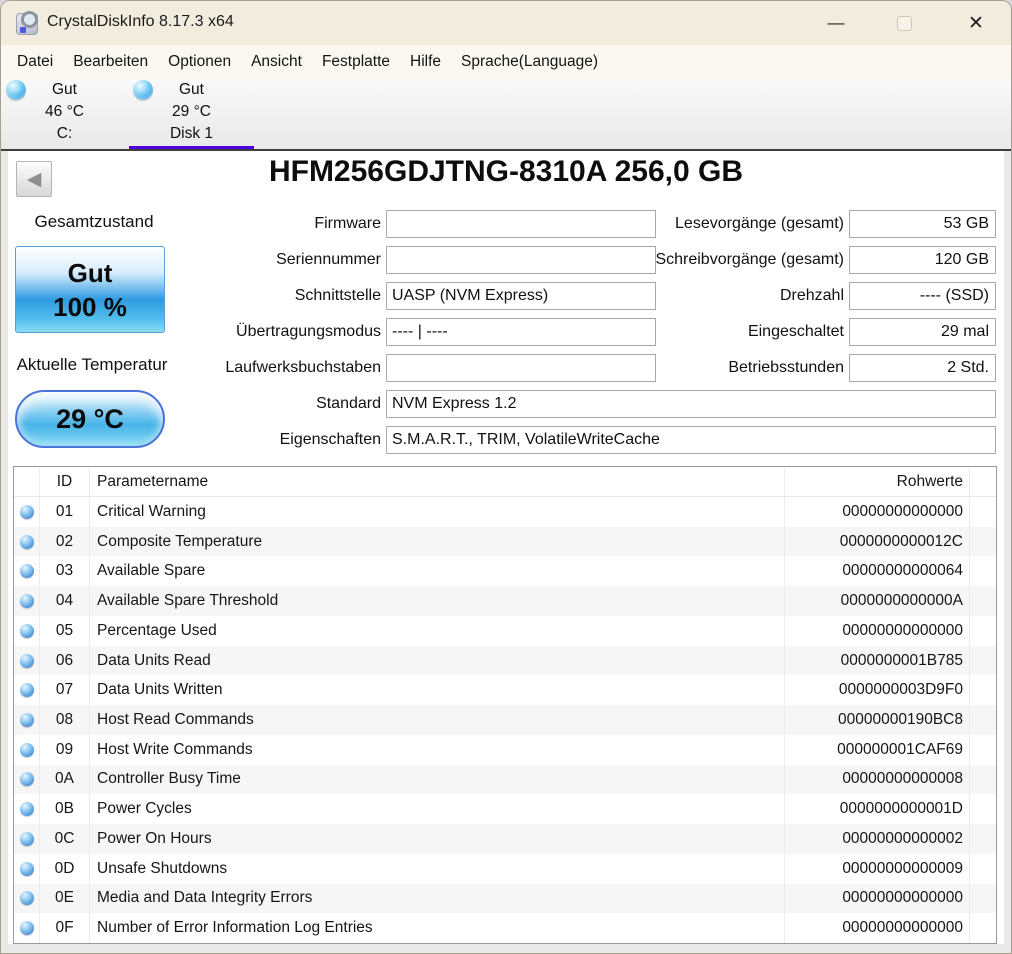 Image resolution: width=1012 pixels, height=954 pixels. Describe the element at coordinates (529, 62) in the screenshot. I see `menu-item-sprache-language: Sprache(Language)` at that location.